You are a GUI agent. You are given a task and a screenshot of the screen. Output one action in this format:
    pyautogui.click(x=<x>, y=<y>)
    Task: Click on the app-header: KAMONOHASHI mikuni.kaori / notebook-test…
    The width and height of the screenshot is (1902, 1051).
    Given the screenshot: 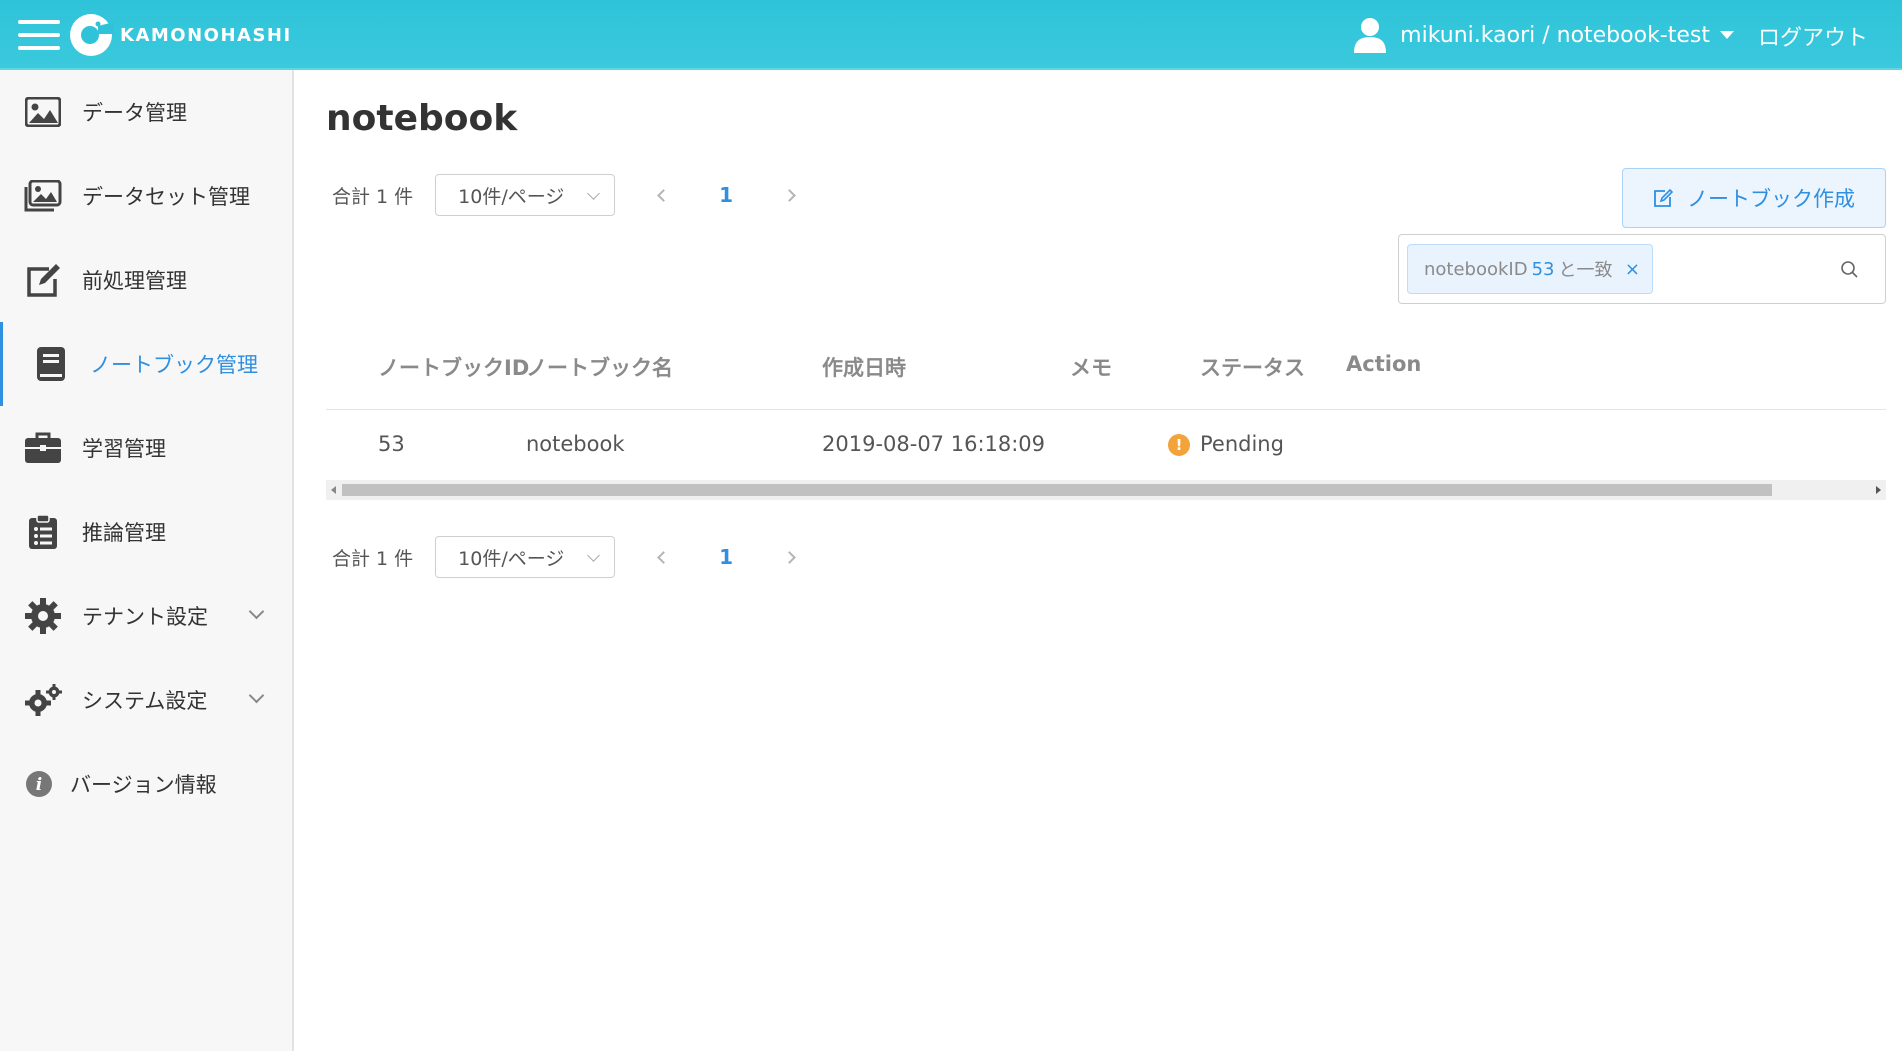 What is the action you would take?
    pyautogui.click(x=951, y=35)
    